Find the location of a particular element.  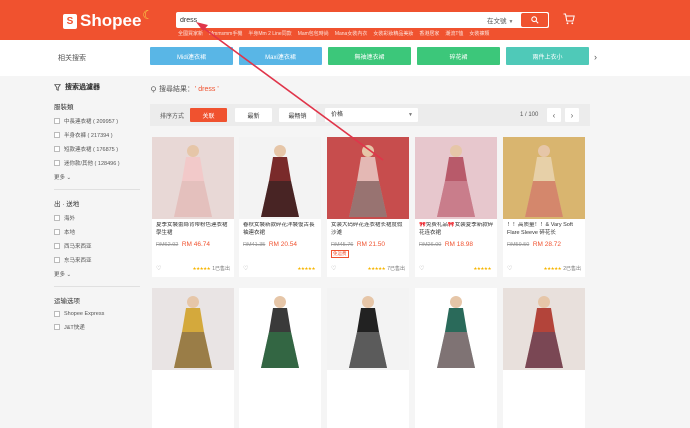

category-tile: Midi連衣裙 is located at coordinates (191, 56).